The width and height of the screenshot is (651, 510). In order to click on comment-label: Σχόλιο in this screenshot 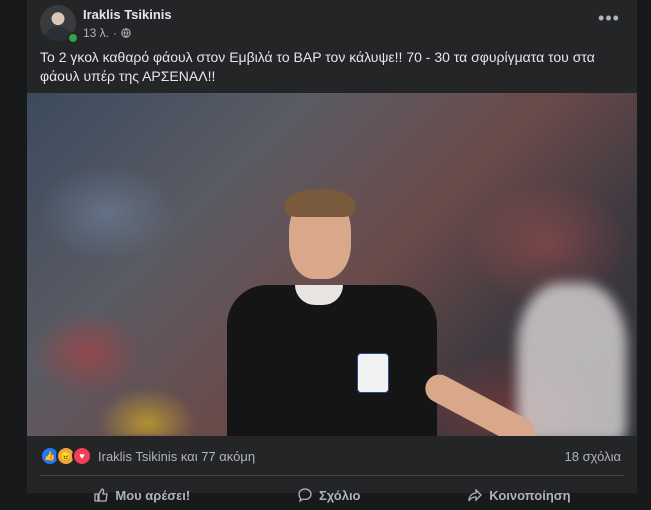, I will do `click(339, 495)`.